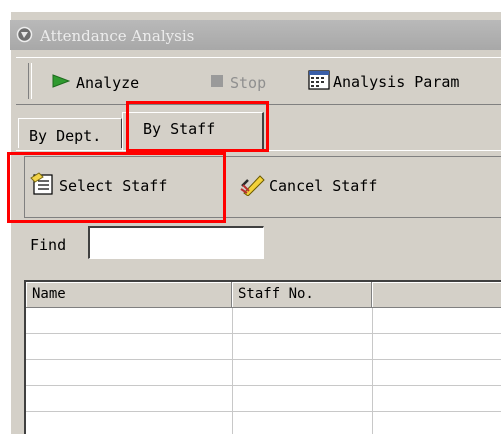 Image resolution: width=501 pixels, height=434 pixels. What do you see at coordinates (253, 186) in the screenshot?
I see `cancel-pen-icon` at bounding box center [253, 186].